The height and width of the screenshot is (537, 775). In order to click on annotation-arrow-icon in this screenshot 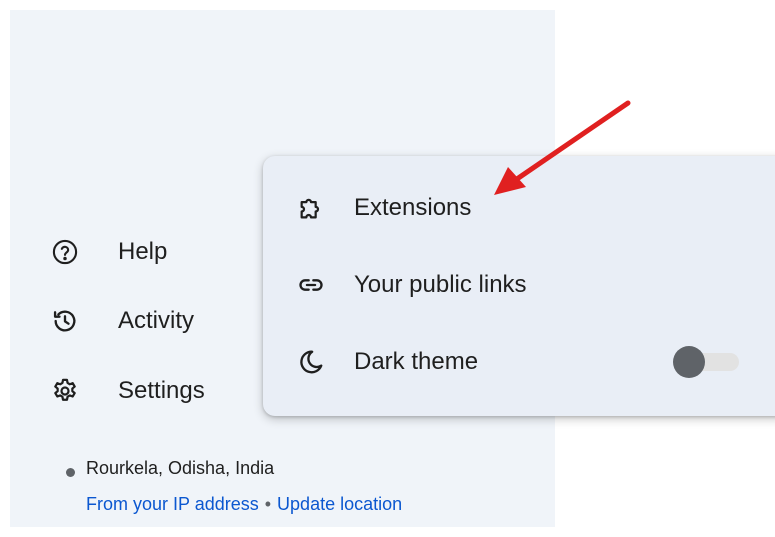, I will do `click(562, 147)`.